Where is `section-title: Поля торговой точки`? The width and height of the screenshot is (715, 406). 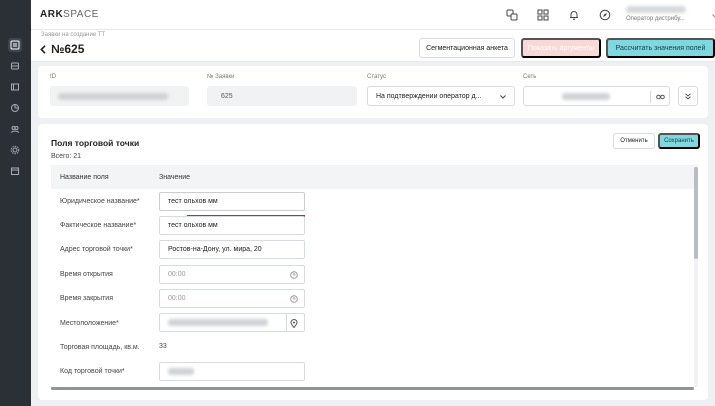
section-title: Поля торговой точки is located at coordinates (95, 143).